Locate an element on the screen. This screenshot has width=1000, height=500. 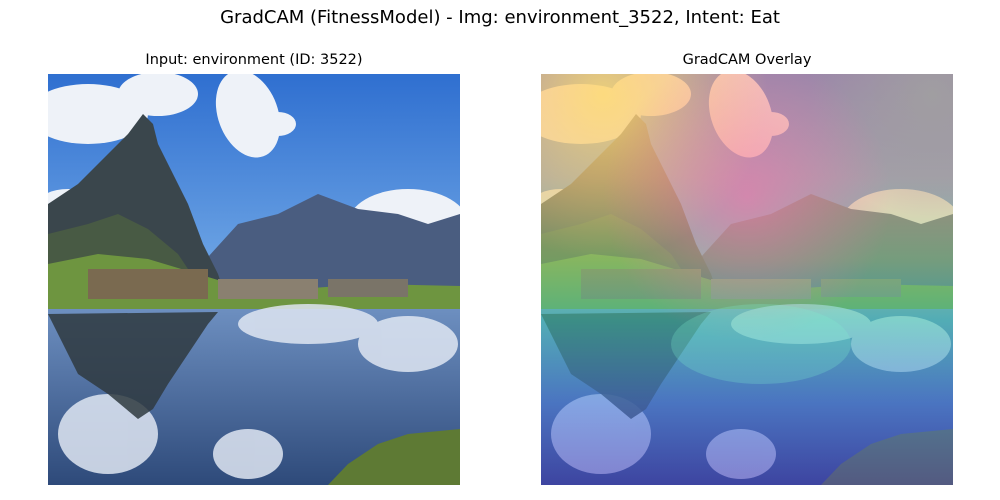
input-image-title: Input: environment (ID: 3522) is located at coordinates (254, 60).